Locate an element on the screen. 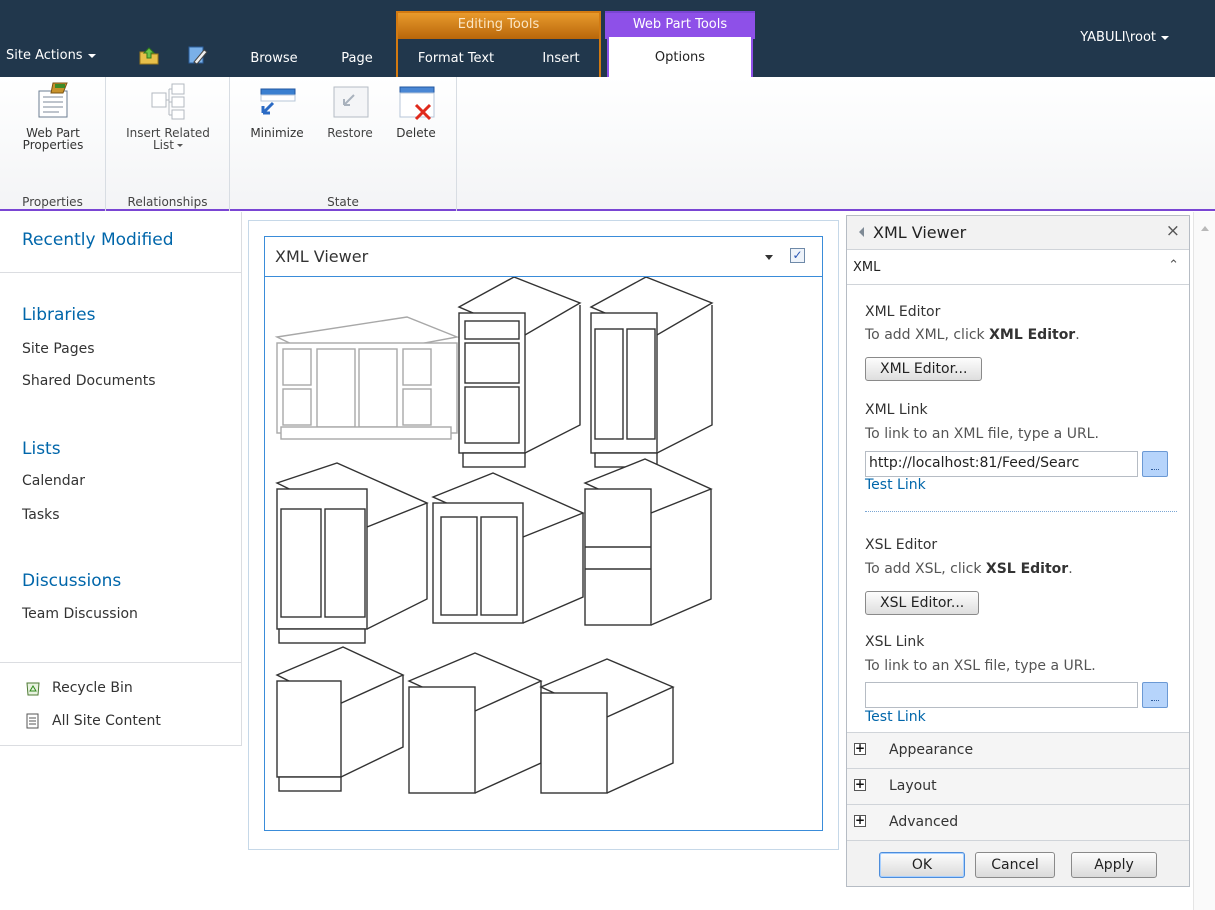 The height and width of the screenshot is (910, 1215). site-actions-label: Site Actions is located at coordinates (44, 55).